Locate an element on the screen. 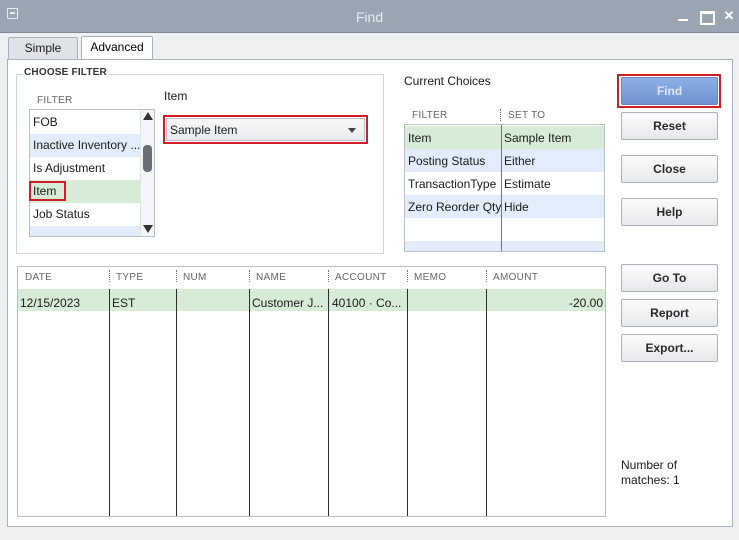  minimize-icon is located at coordinates (683, 16).